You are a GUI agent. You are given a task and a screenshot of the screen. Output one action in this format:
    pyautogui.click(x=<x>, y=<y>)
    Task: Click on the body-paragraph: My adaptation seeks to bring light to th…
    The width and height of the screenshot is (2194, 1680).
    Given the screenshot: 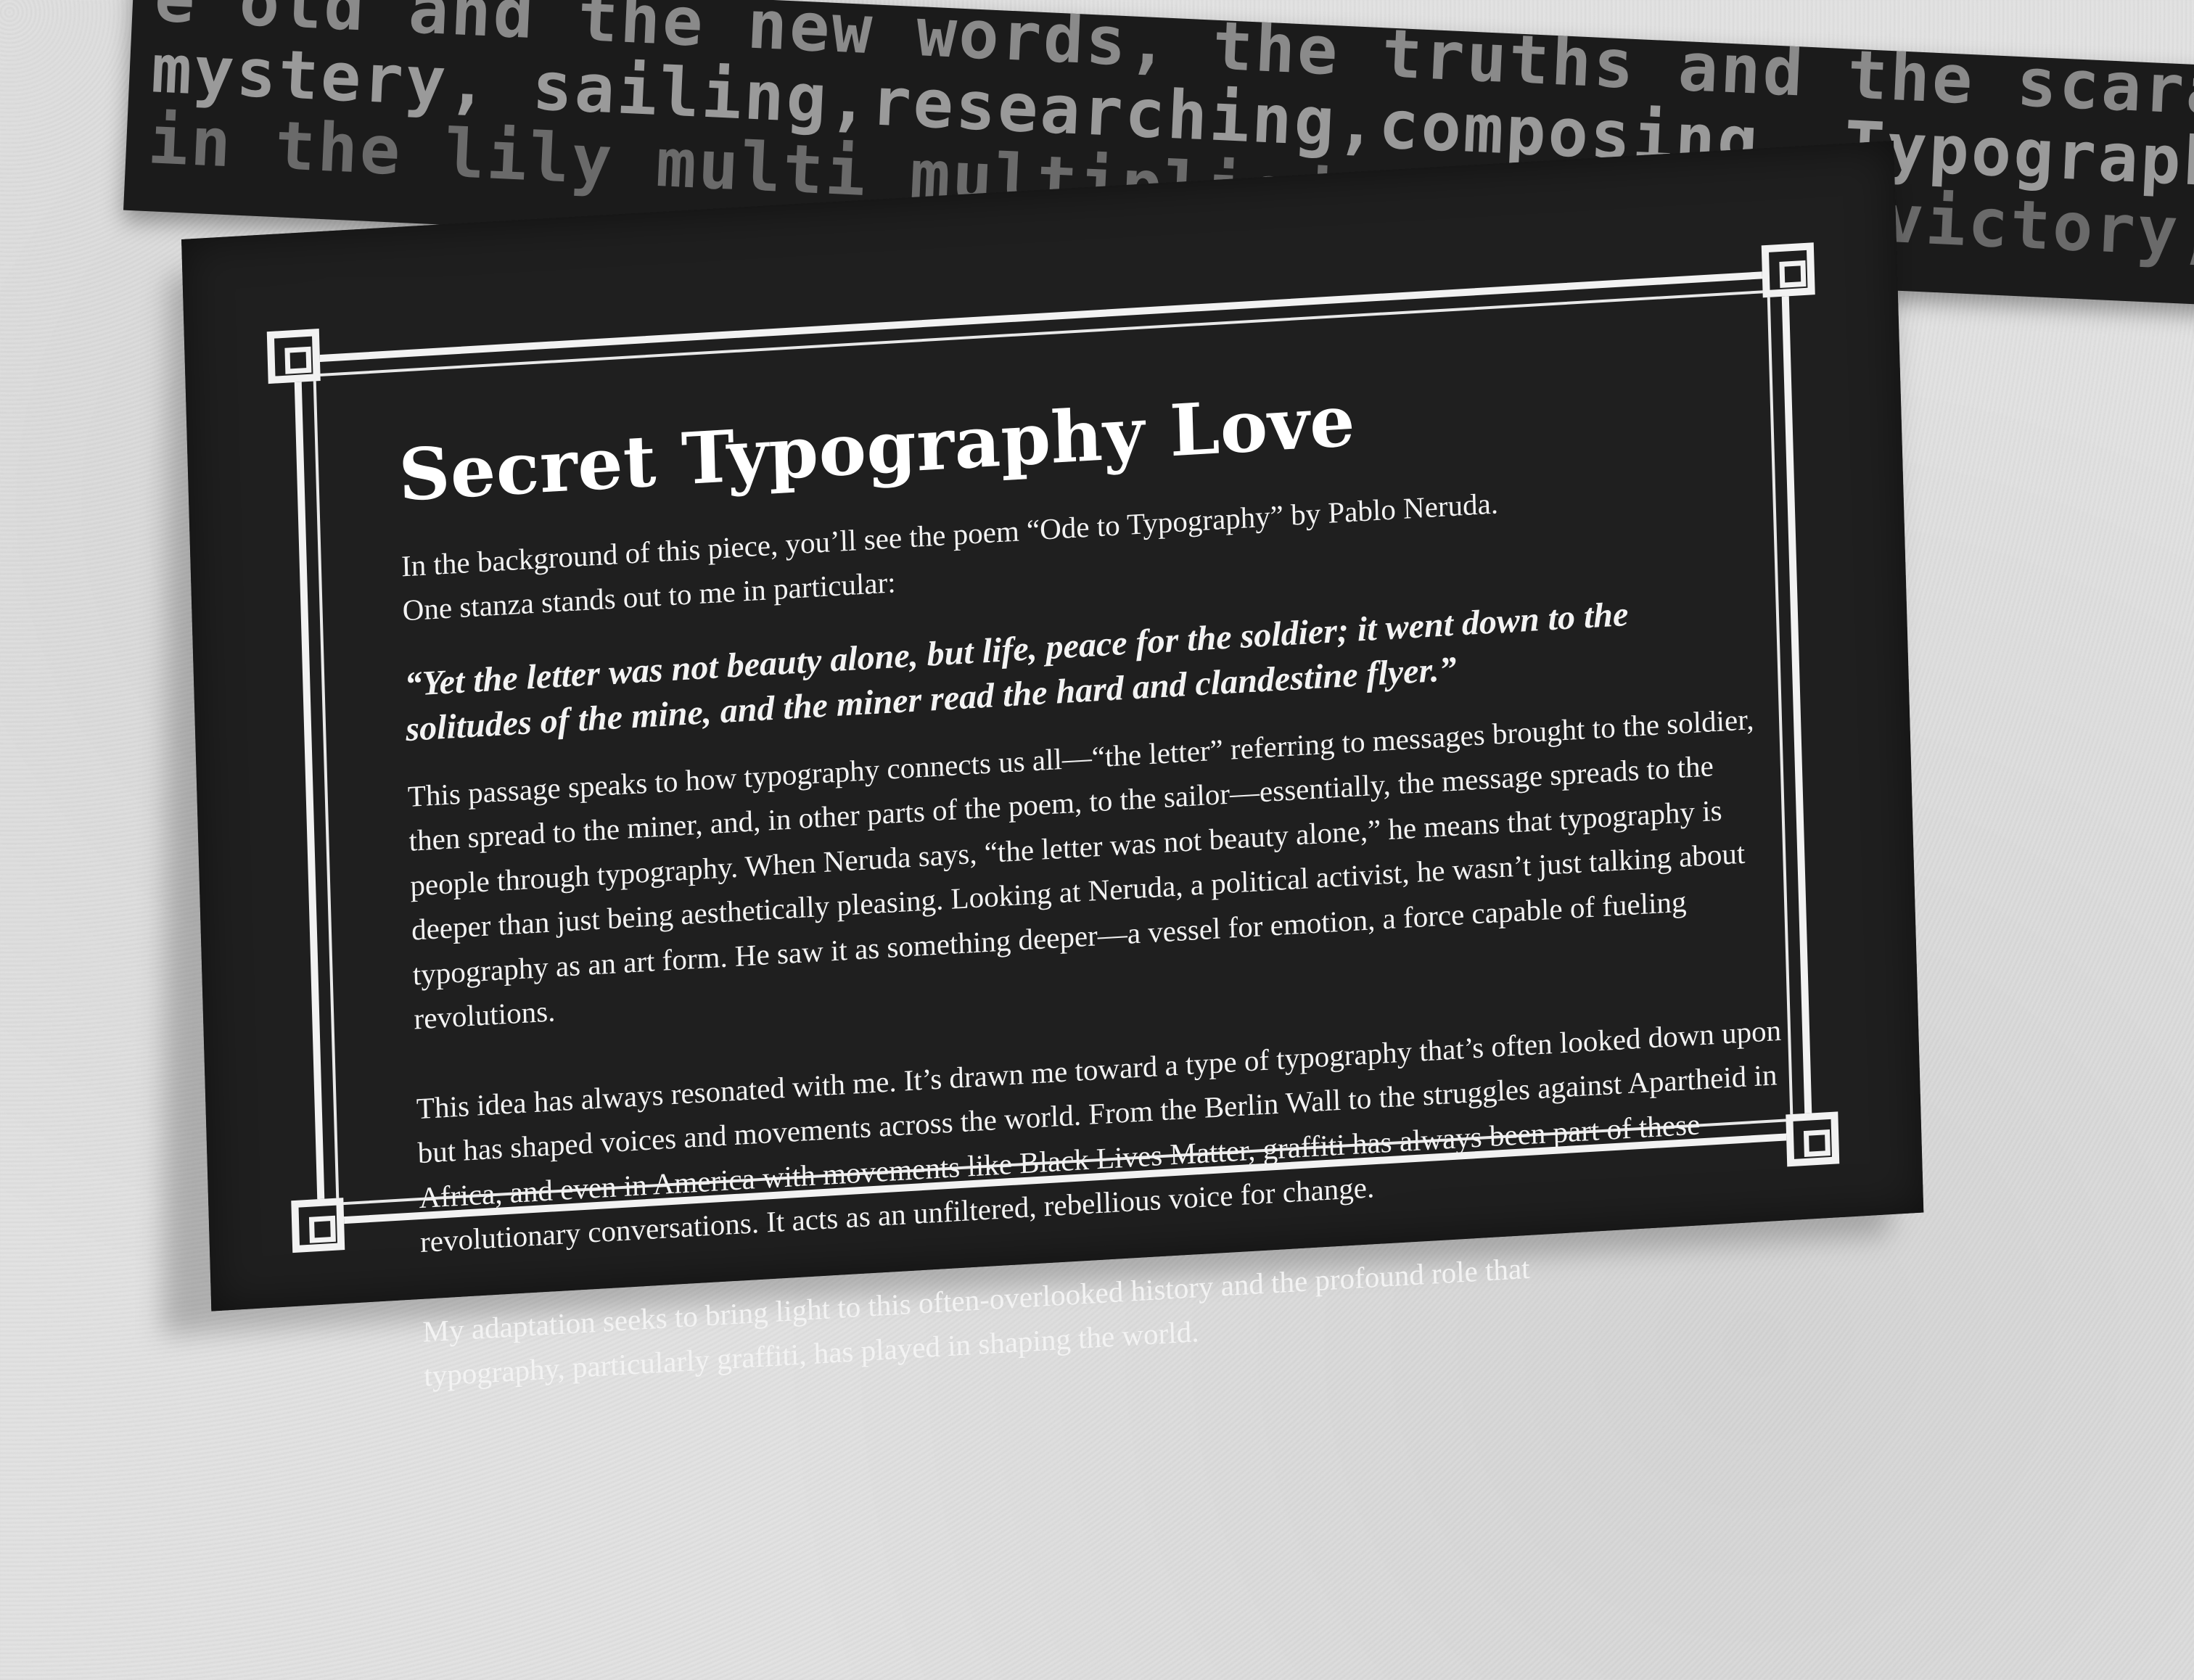 What is the action you would take?
    pyautogui.click(x=977, y=1322)
    